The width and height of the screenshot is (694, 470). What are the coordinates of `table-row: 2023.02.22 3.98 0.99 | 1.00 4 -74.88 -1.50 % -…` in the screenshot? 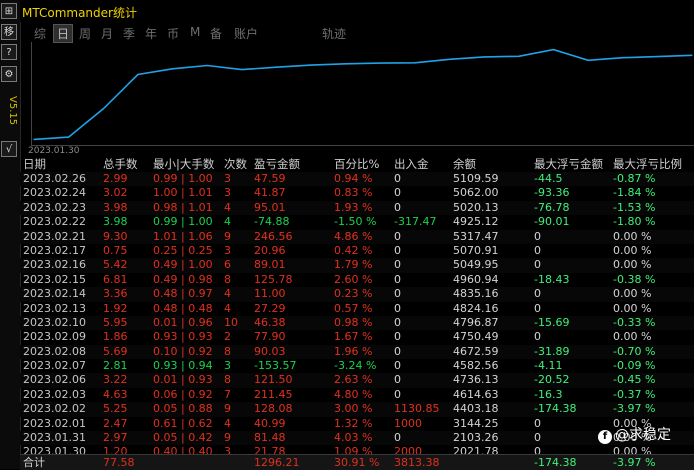 It's located at (357, 222).